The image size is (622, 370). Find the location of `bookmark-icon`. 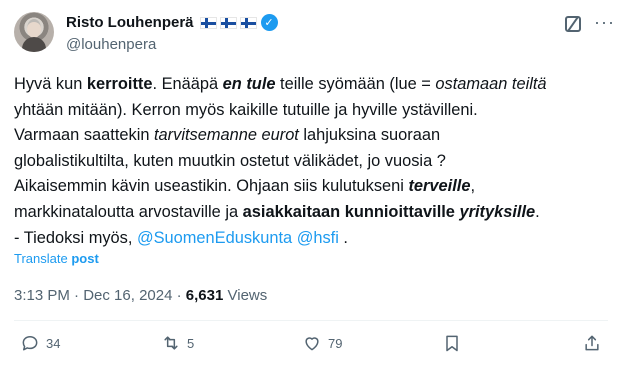

bookmark-icon is located at coordinates (452, 343).